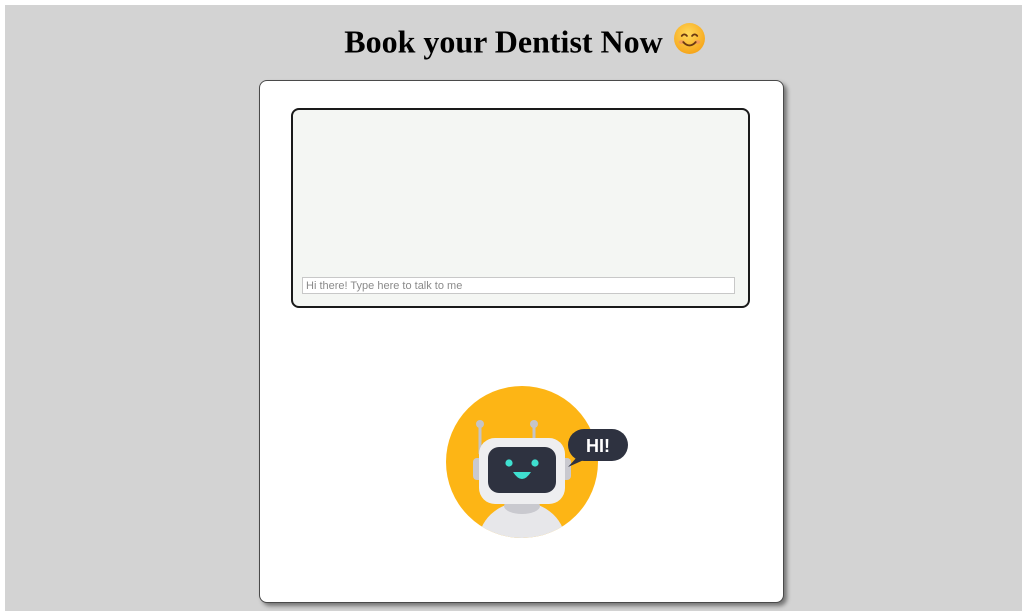 The width and height of the screenshot is (1022, 611). Describe the element at coordinates (598, 446) in the screenshot. I see `speech-bubble-text: HI!` at that location.